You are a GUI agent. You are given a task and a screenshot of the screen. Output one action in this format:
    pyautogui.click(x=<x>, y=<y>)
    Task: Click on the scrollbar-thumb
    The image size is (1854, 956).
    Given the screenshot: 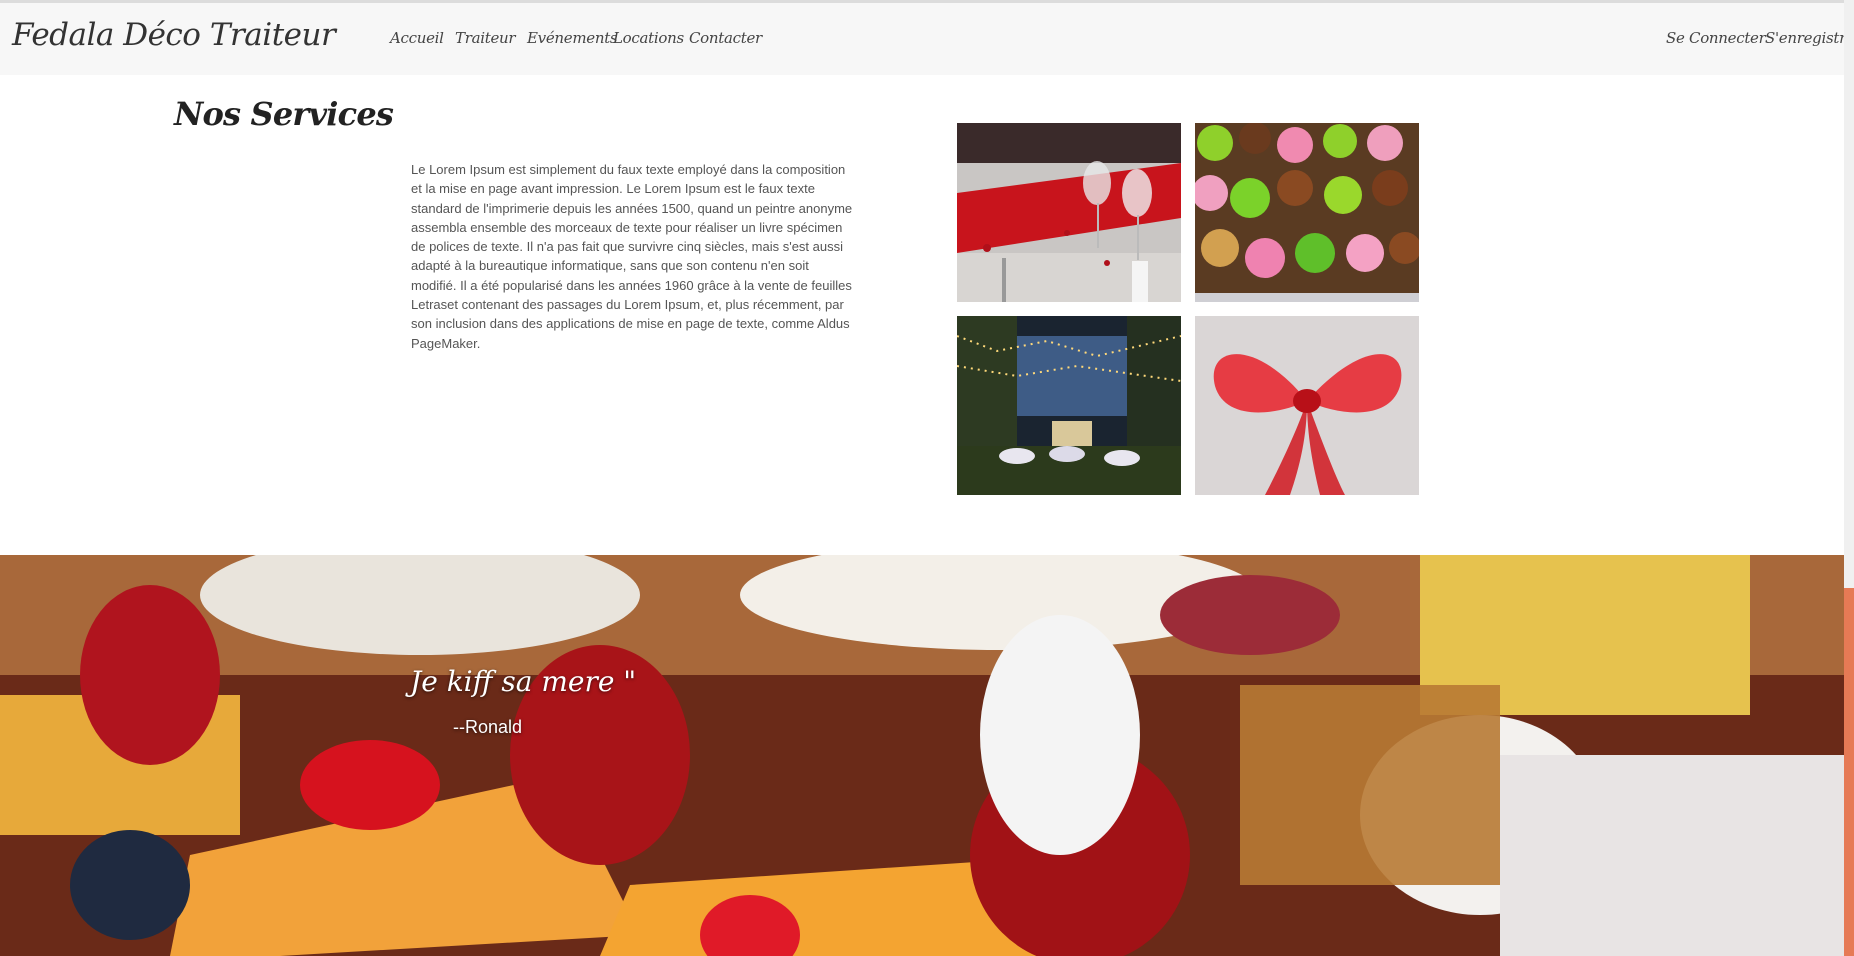 What is the action you would take?
    pyautogui.click(x=1849, y=772)
    